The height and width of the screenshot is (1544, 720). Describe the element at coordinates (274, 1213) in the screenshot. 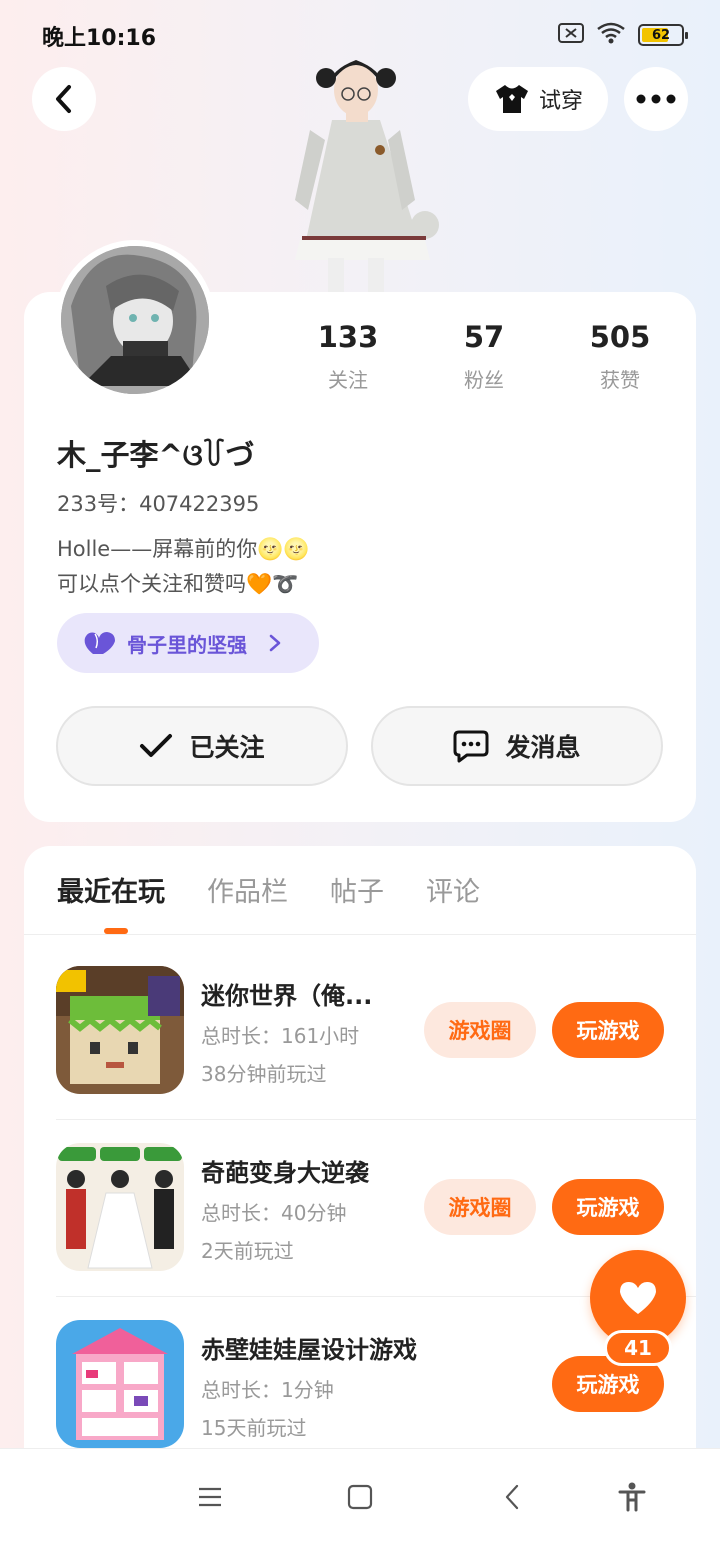

I see `game-duration: 总时长：40分钟` at that location.